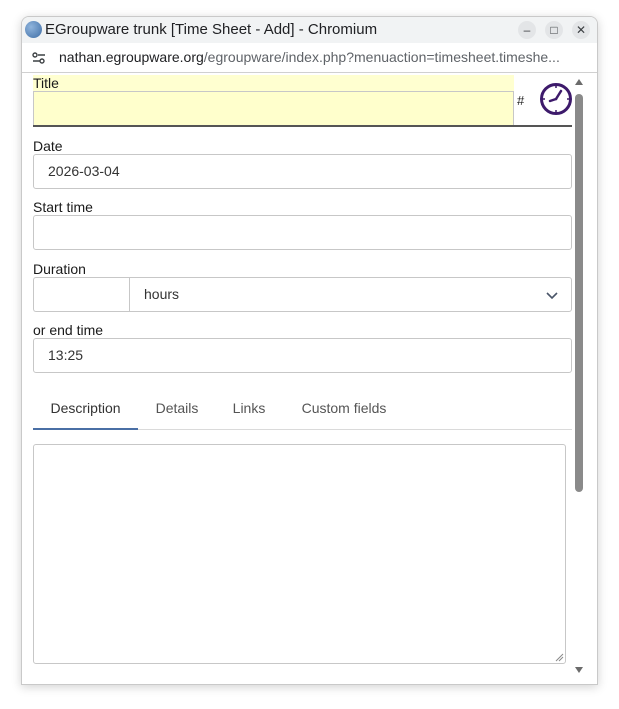 Image resolution: width=619 pixels, height=709 pixels. I want to click on tab-links: Links, so click(249, 409).